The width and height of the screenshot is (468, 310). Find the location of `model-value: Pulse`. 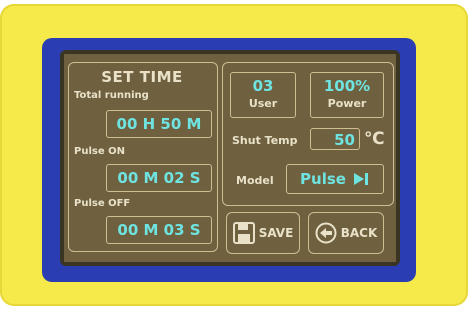

model-value: Pulse is located at coordinates (323, 179).